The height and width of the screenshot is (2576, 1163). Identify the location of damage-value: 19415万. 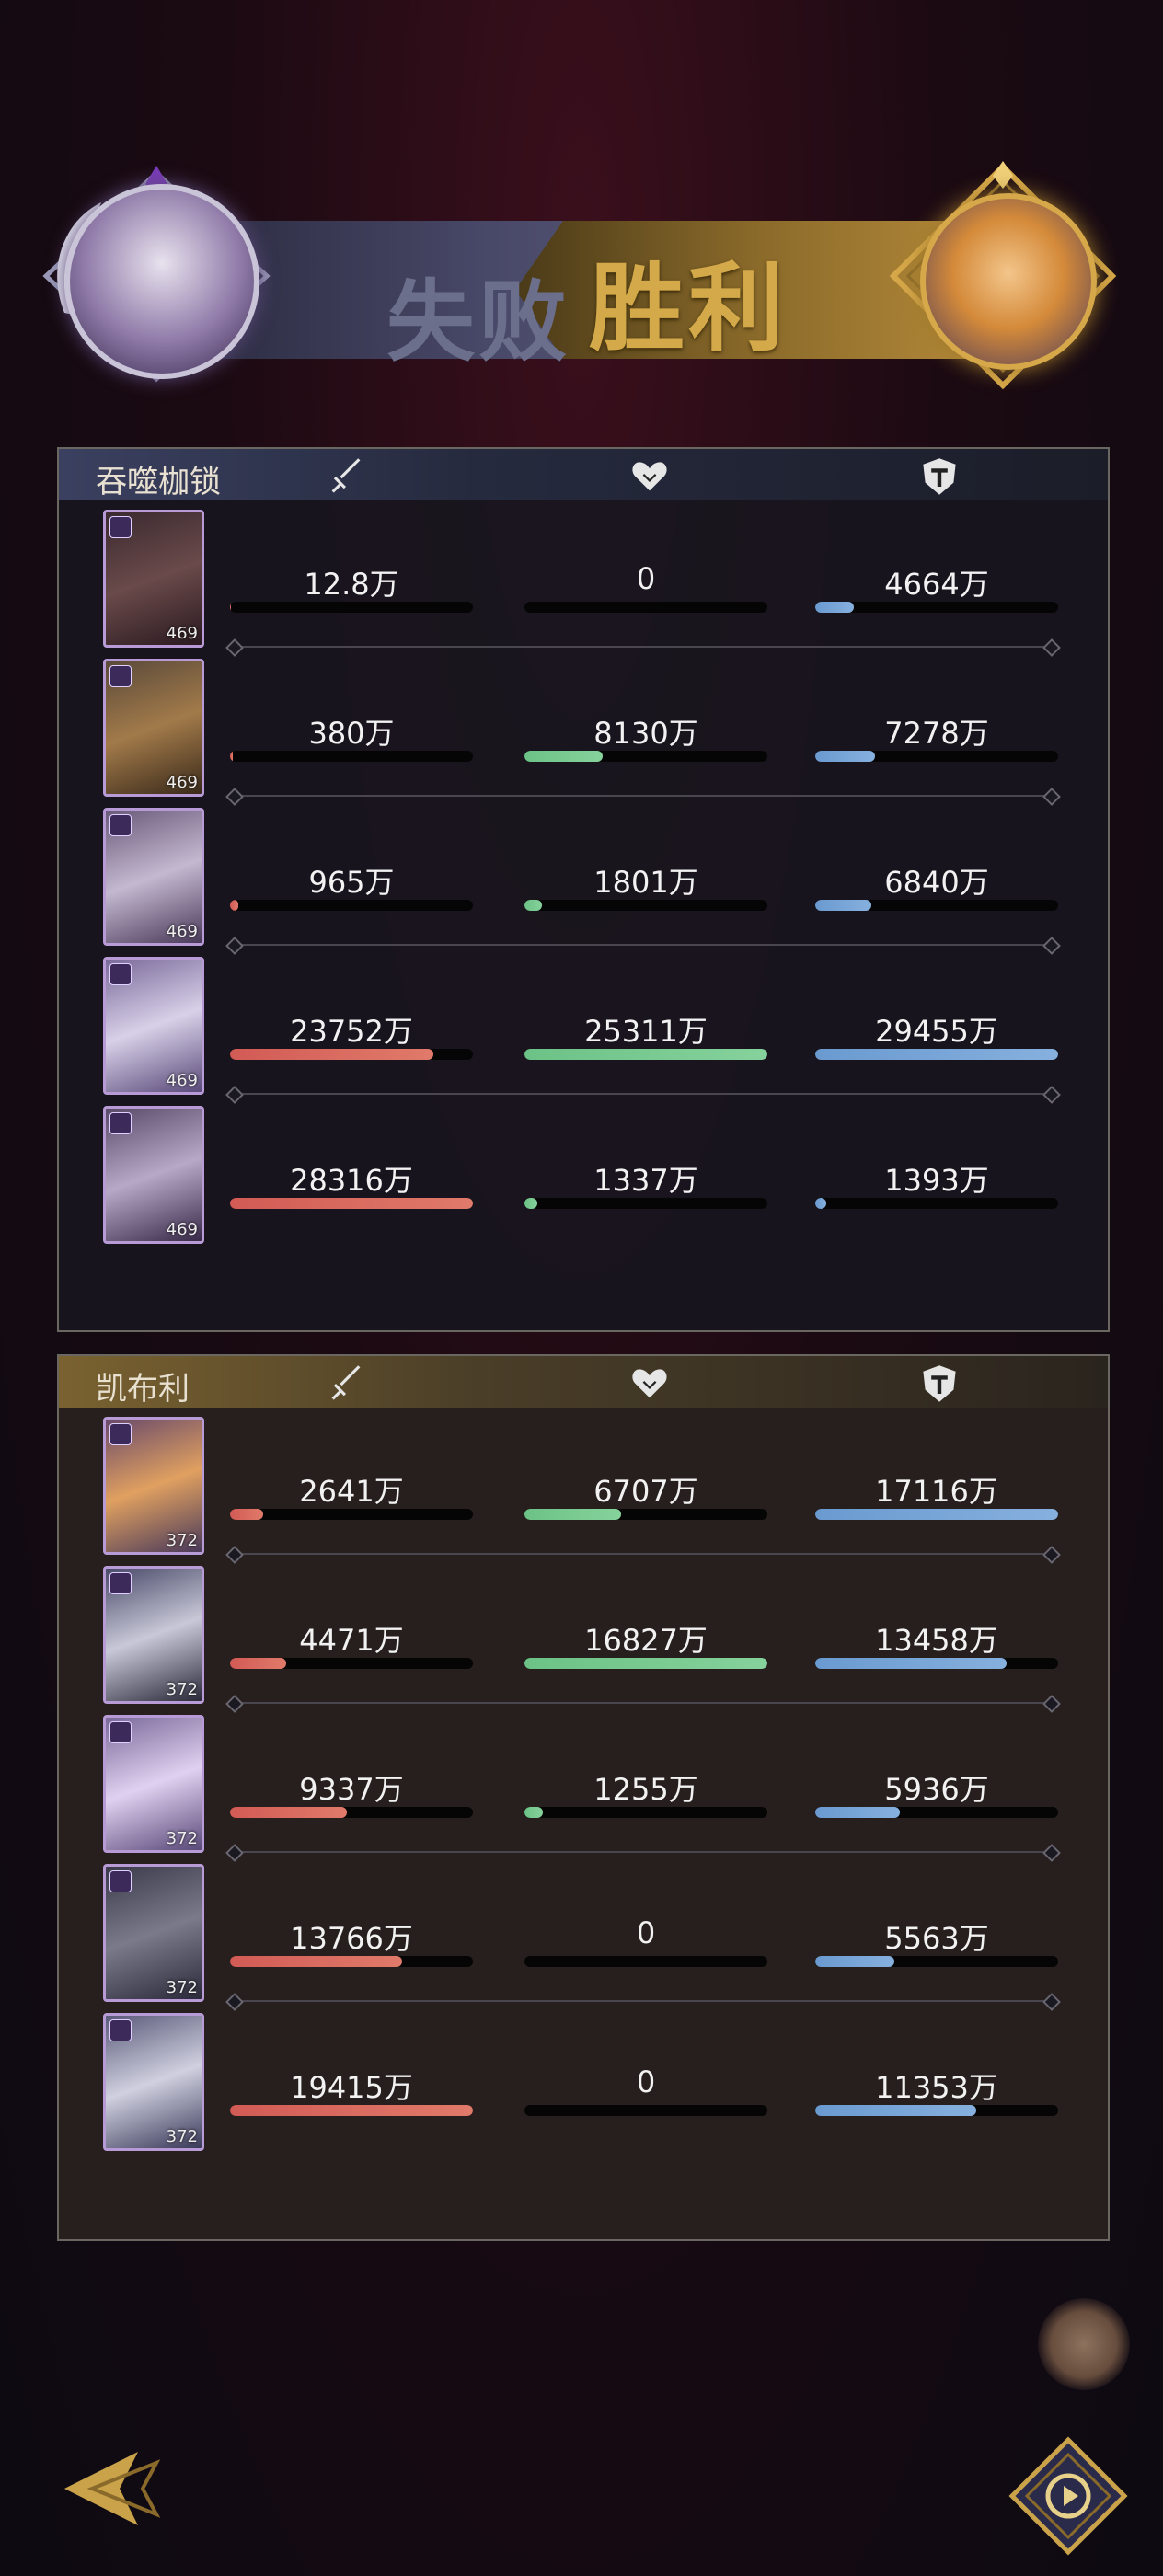
(351, 2087).